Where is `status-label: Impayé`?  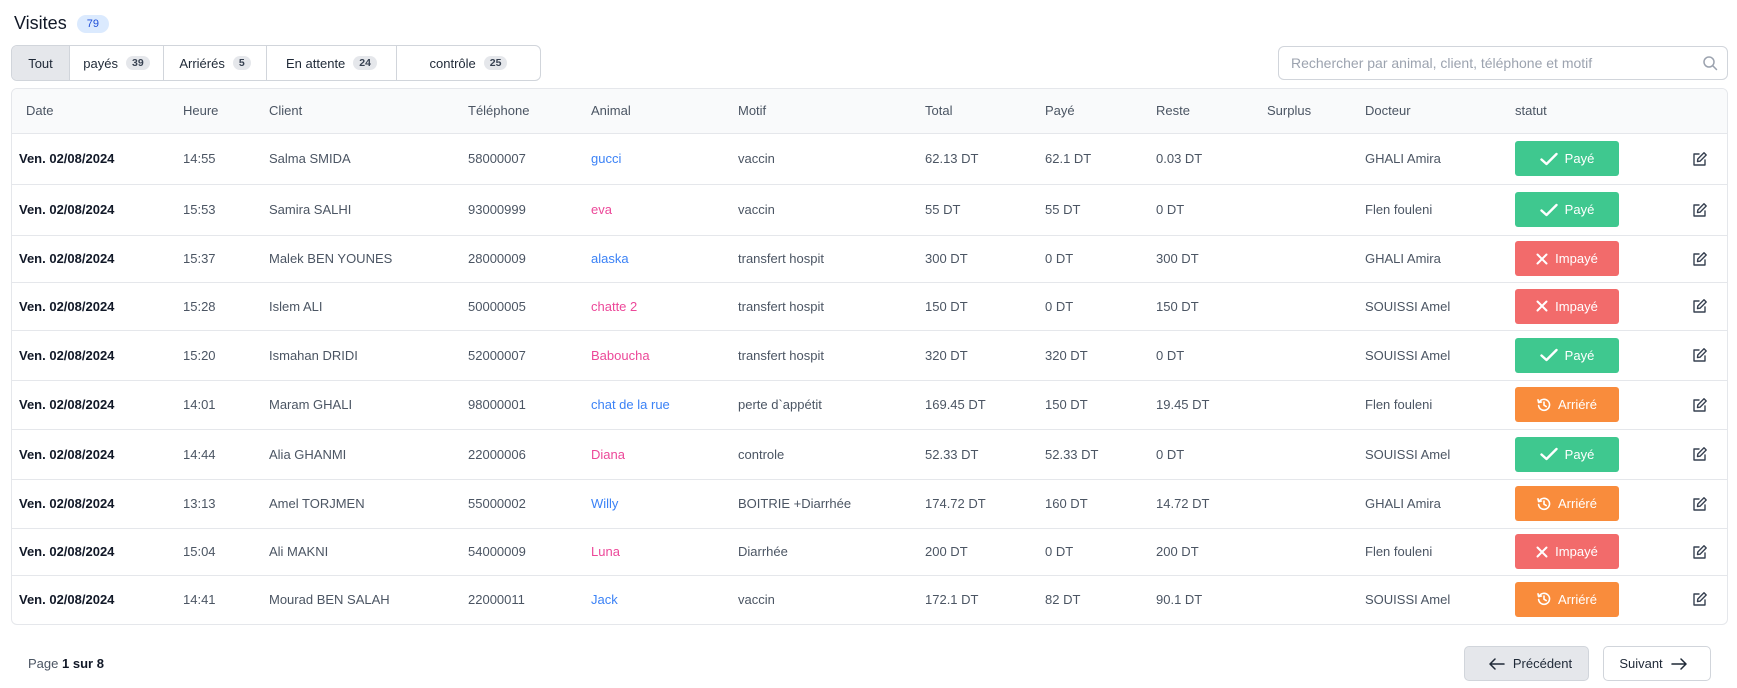 status-label: Impayé is located at coordinates (1576, 258).